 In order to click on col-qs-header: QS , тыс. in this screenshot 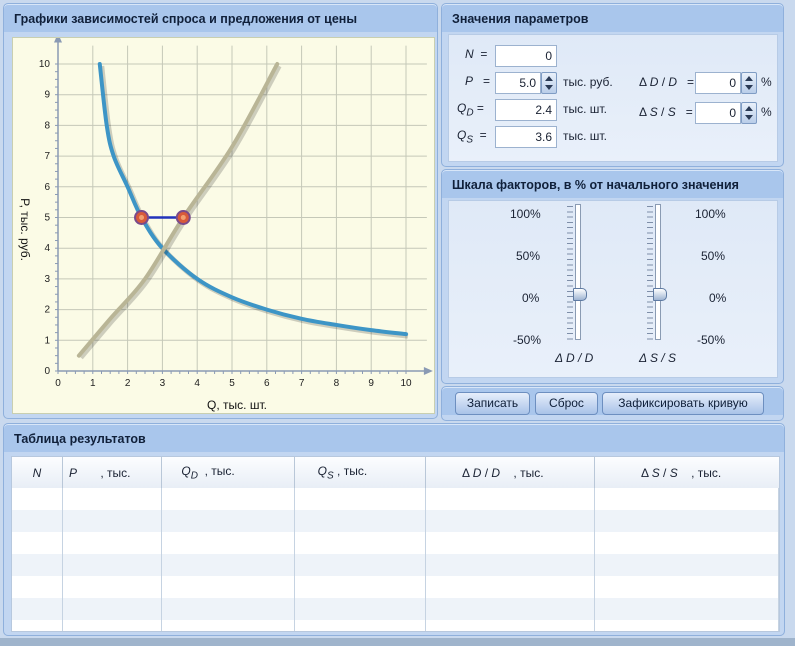, I will do `click(360, 472)`.